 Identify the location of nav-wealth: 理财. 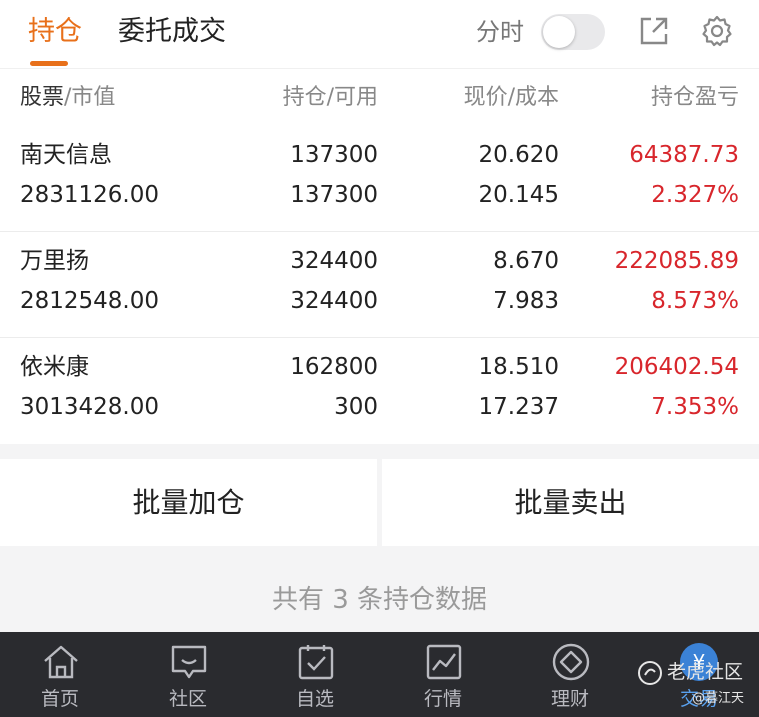
(570, 674).